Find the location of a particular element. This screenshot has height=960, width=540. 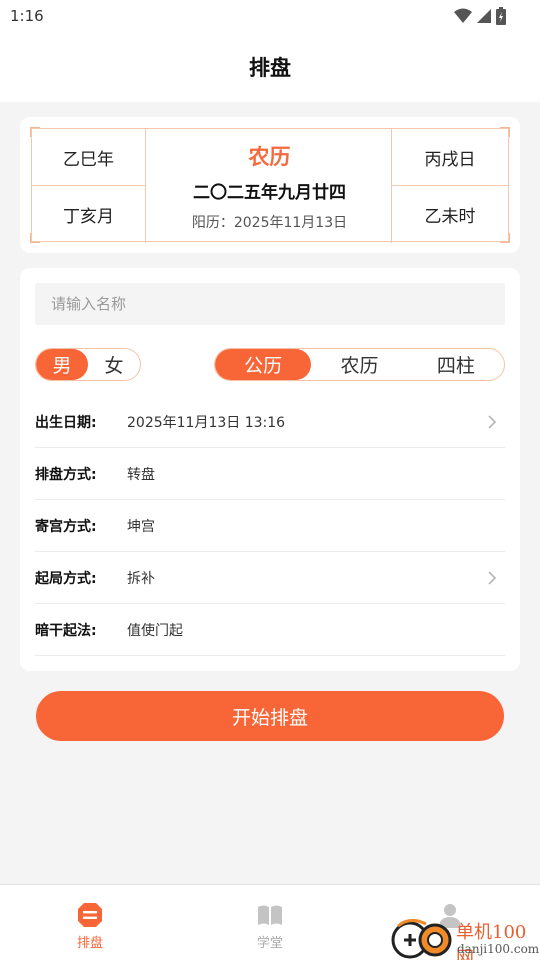

day-pillar: 丙戌日 is located at coordinates (449, 157).